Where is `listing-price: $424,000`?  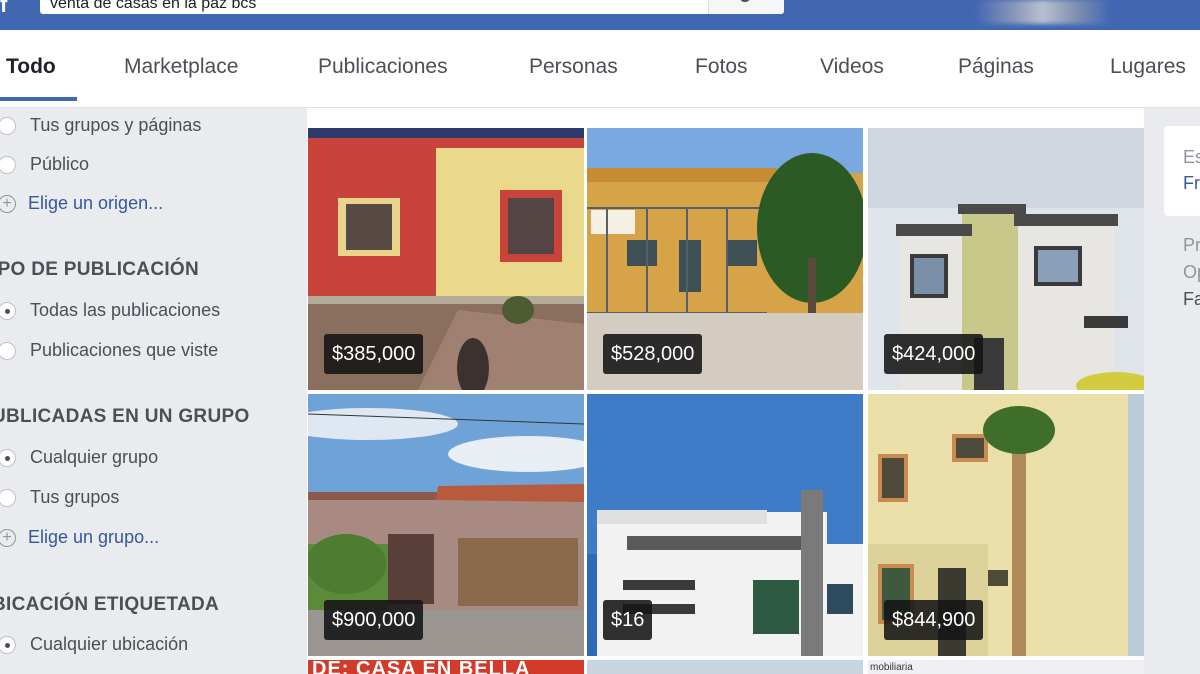
listing-price: $424,000 is located at coordinates (934, 354).